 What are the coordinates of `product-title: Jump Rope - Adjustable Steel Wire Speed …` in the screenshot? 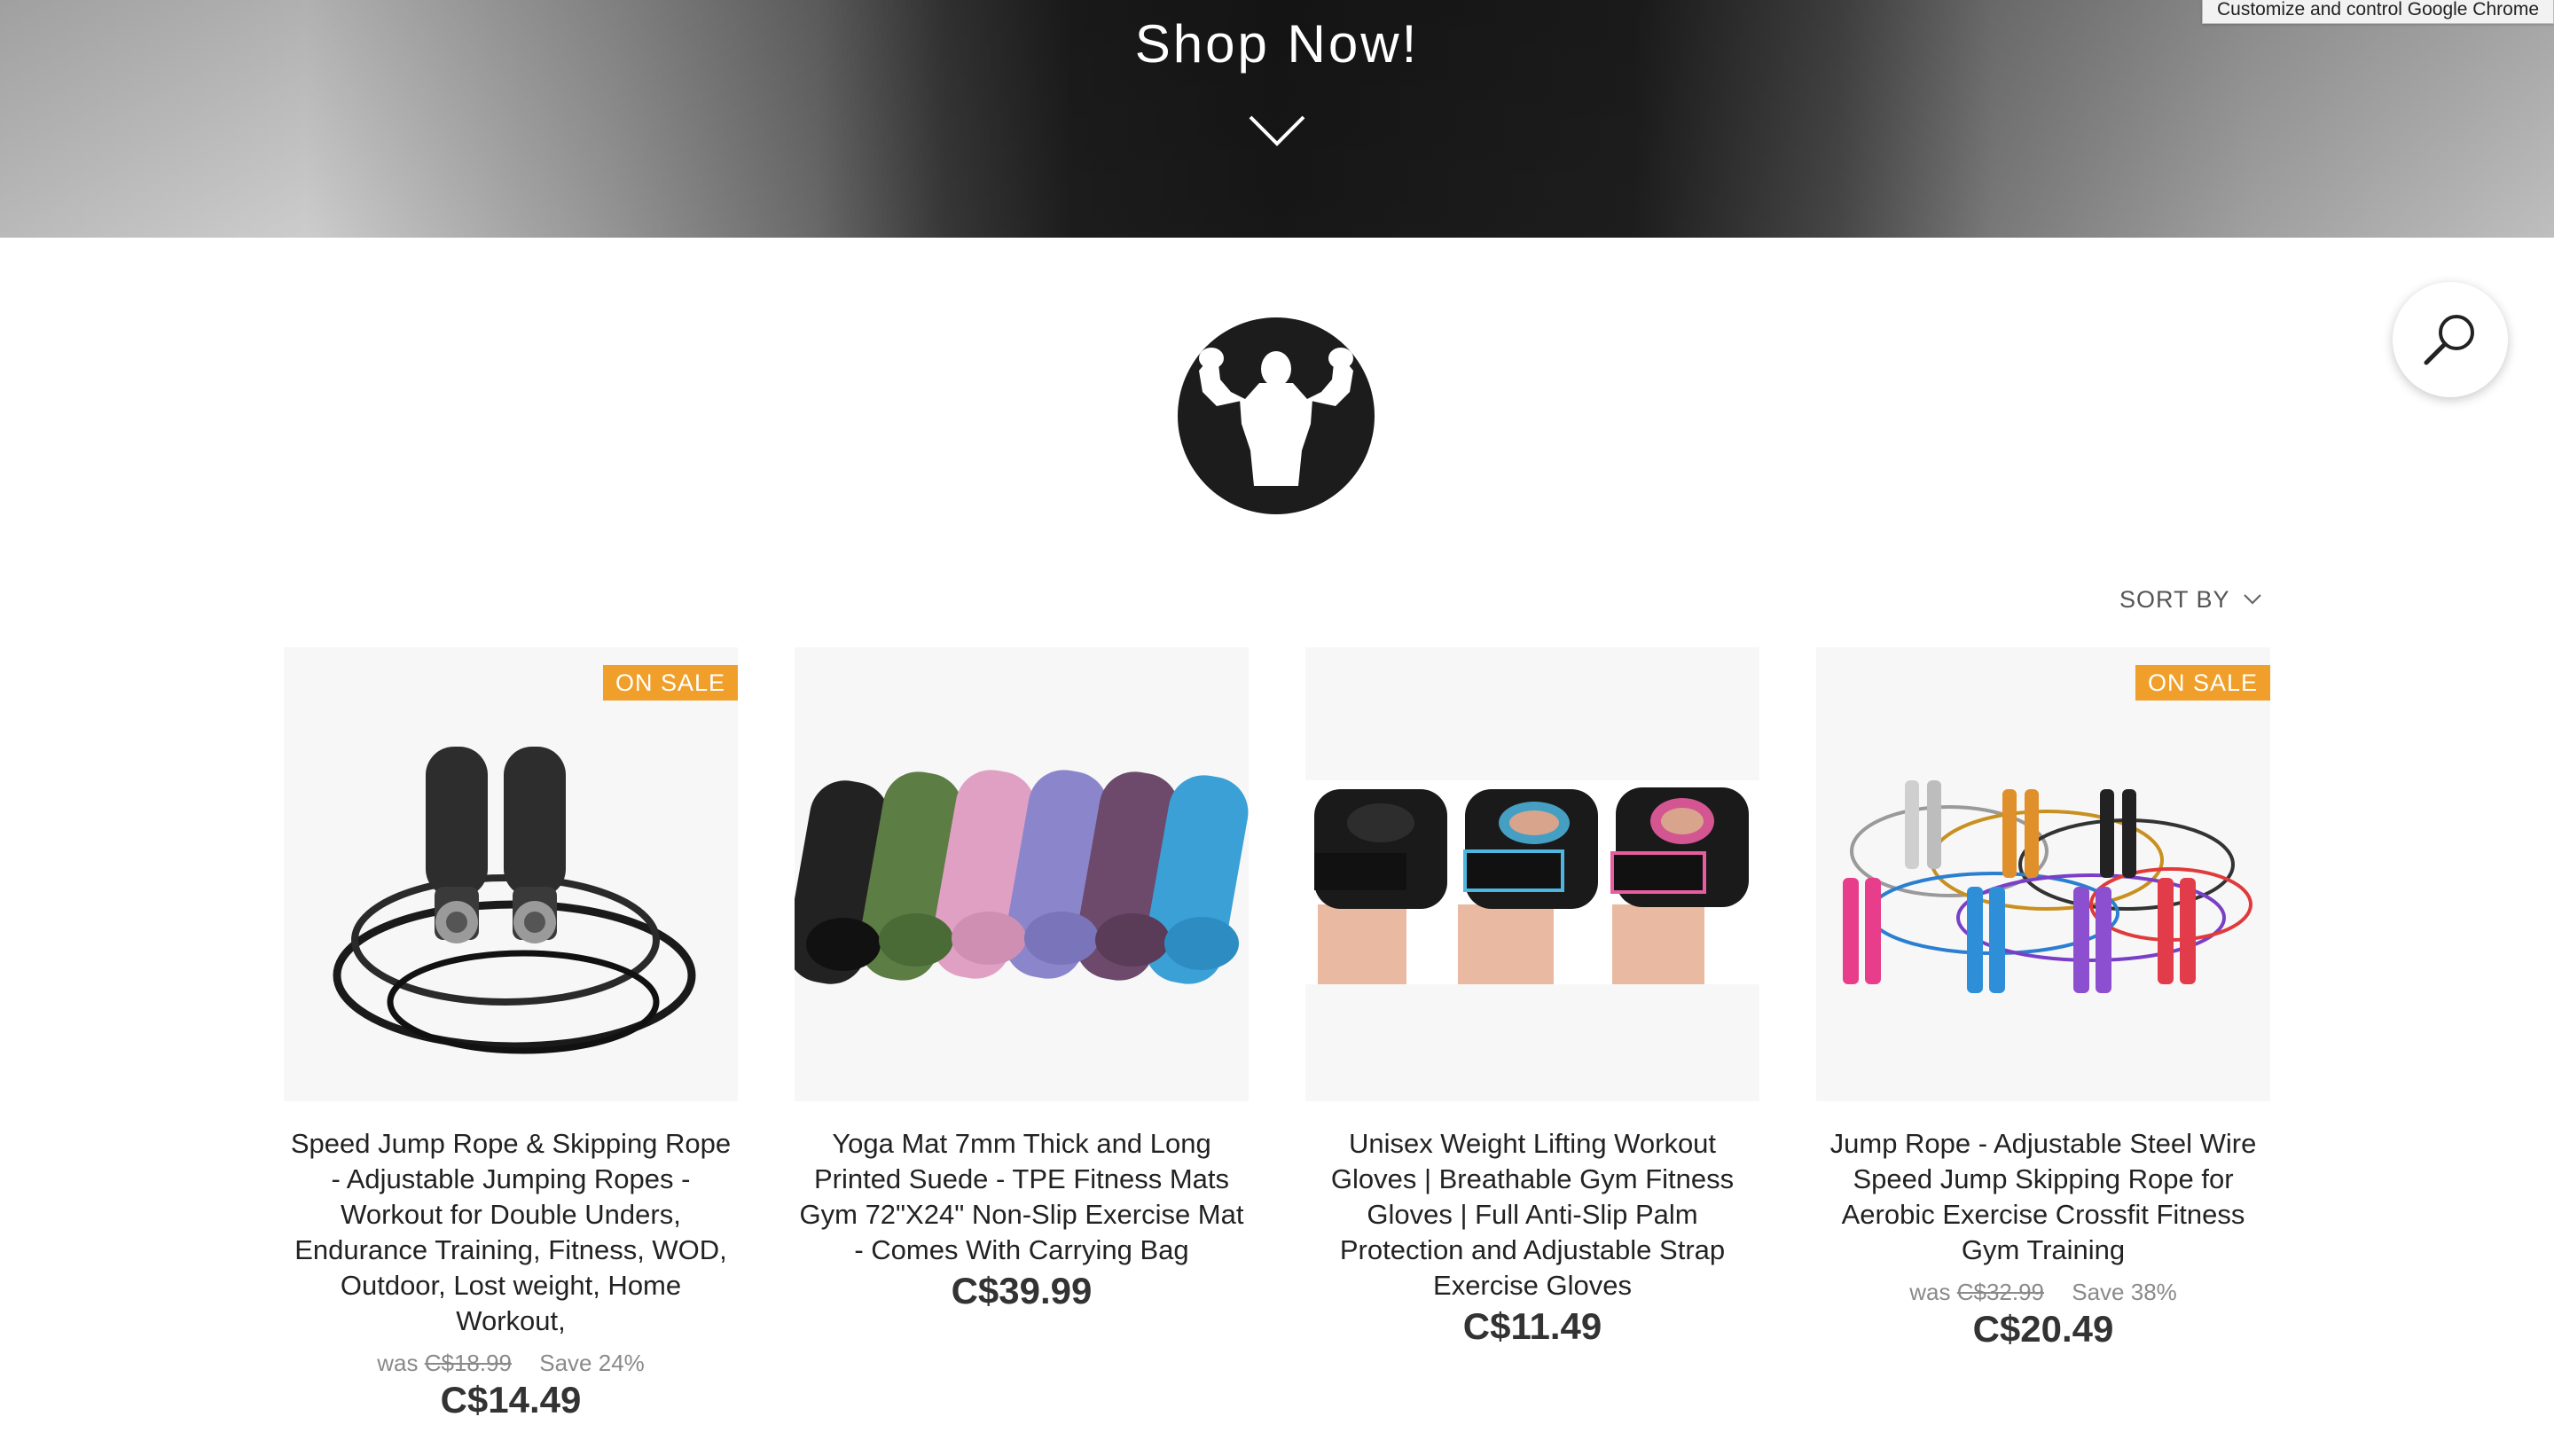 It's located at (2043, 1197).